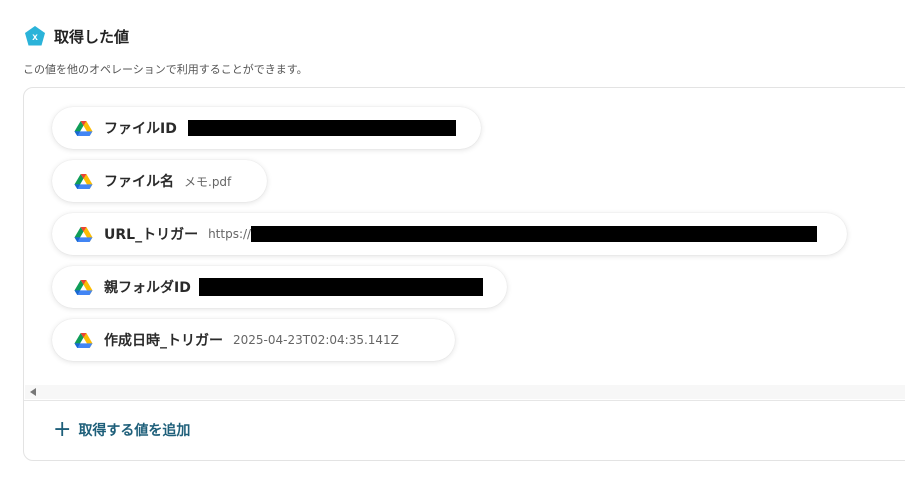 The image size is (905, 503). Describe the element at coordinates (147, 288) in the screenshot. I see `value-label: 親フォルダID` at that location.